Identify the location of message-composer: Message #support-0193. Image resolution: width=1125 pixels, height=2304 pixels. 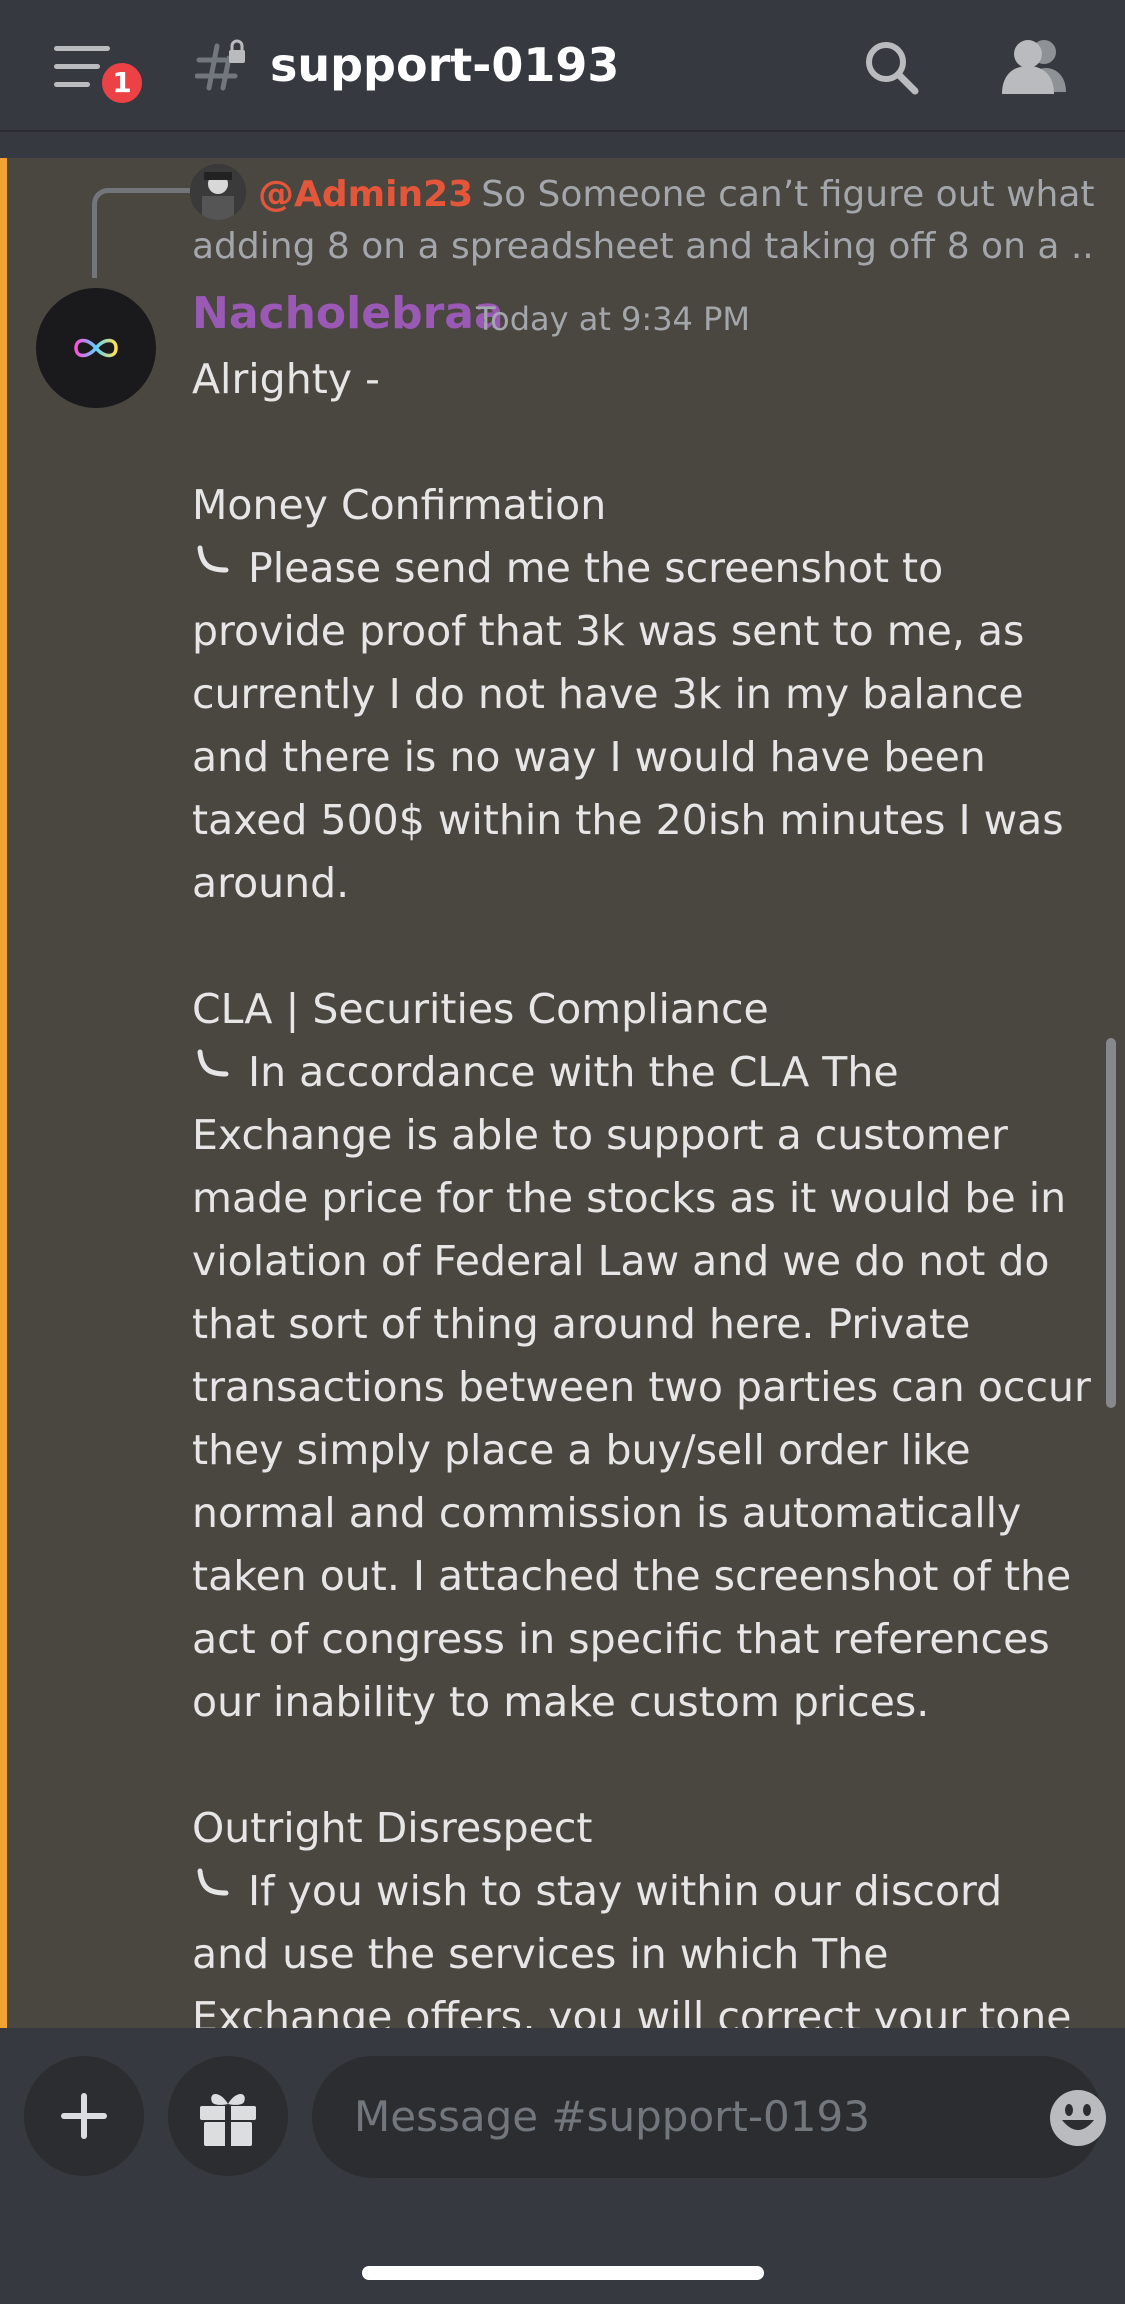
(562, 2166).